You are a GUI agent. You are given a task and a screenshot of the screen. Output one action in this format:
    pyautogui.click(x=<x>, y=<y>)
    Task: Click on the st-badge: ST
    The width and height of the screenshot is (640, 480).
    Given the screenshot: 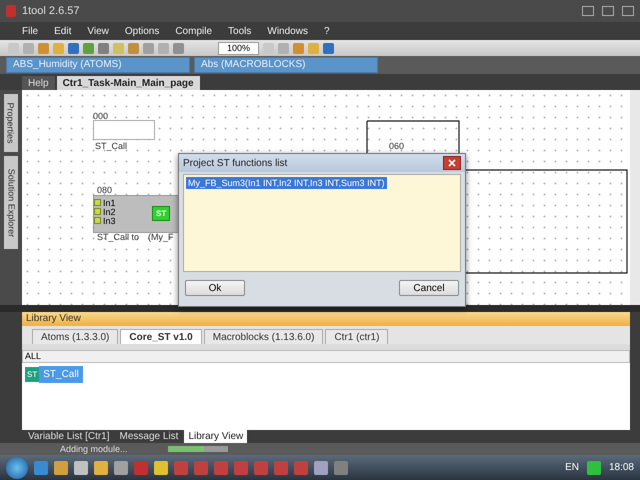 What is the action you would take?
    pyautogui.click(x=161, y=213)
    